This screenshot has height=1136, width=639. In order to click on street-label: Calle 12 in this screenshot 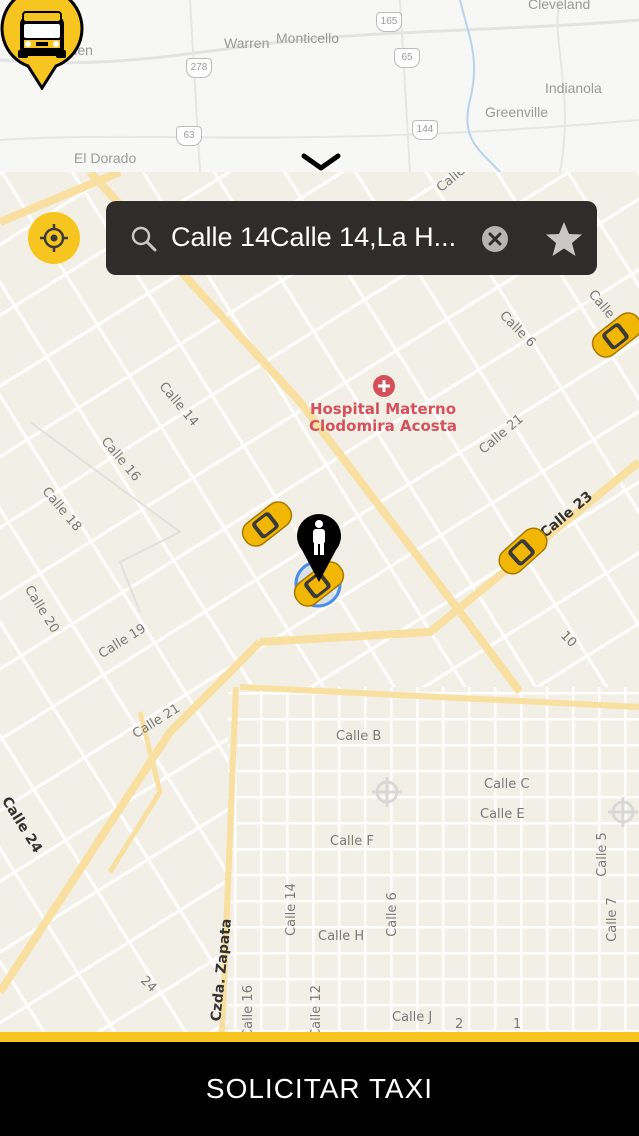, I will do `click(316, 1008)`.